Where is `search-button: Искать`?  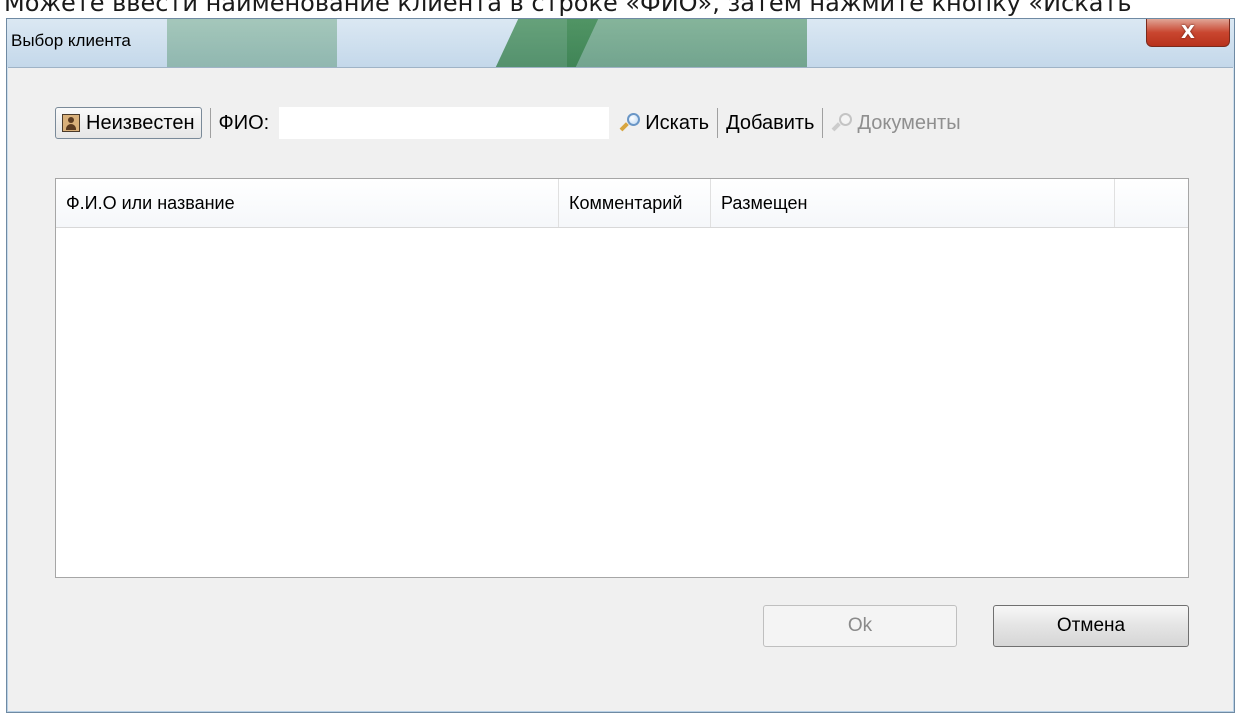
search-button: Искать is located at coordinates (664, 123).